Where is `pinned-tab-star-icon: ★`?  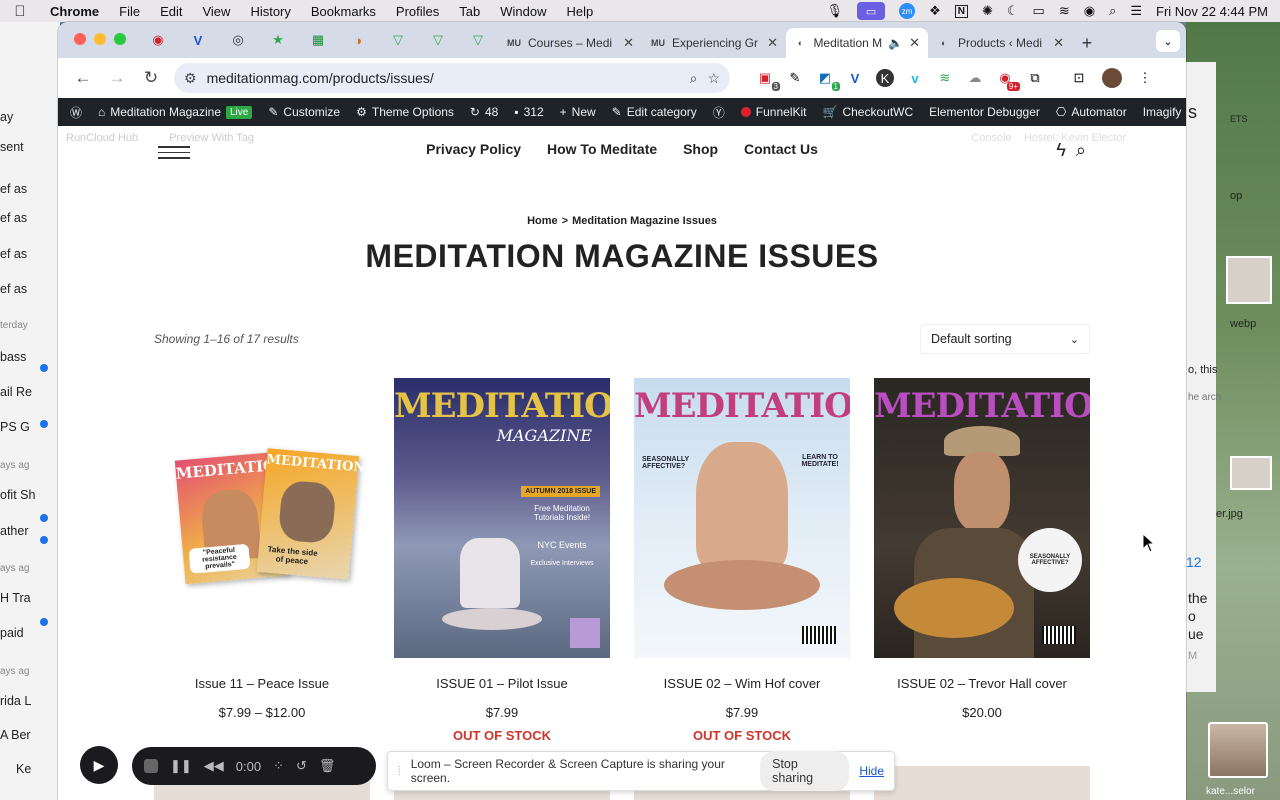
pinned-tab-star-icon: ★ is located at coordinates (278, 40).